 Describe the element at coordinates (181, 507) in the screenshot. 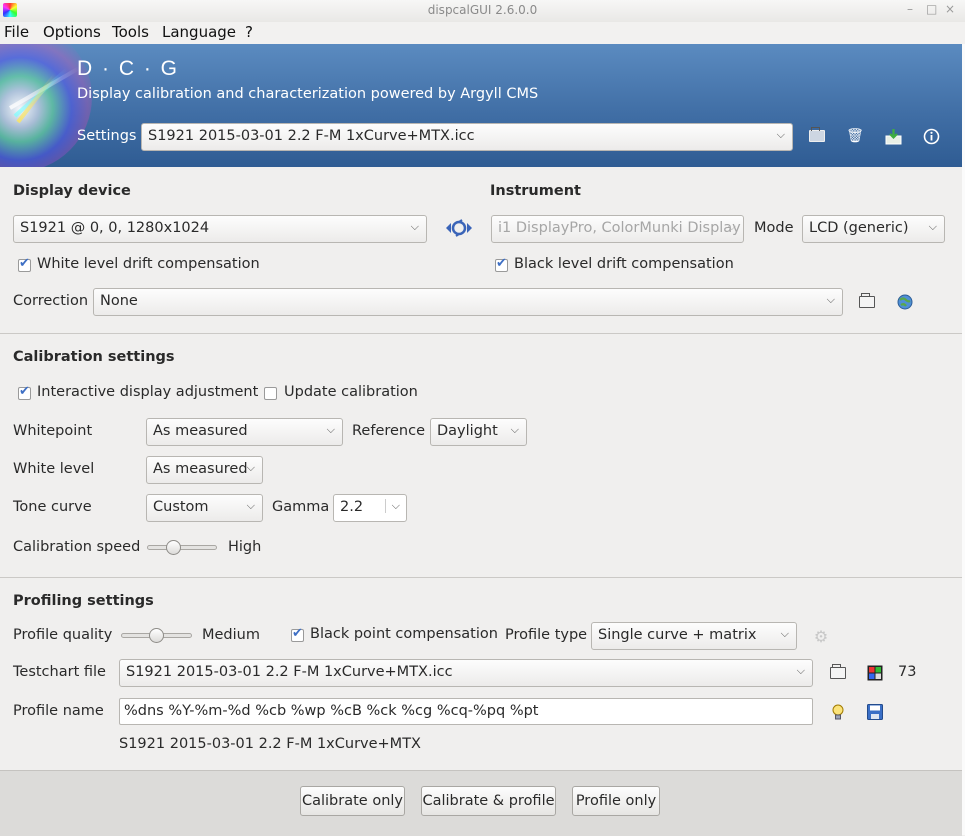

I see `tone-curve-value: Custom` at that location.